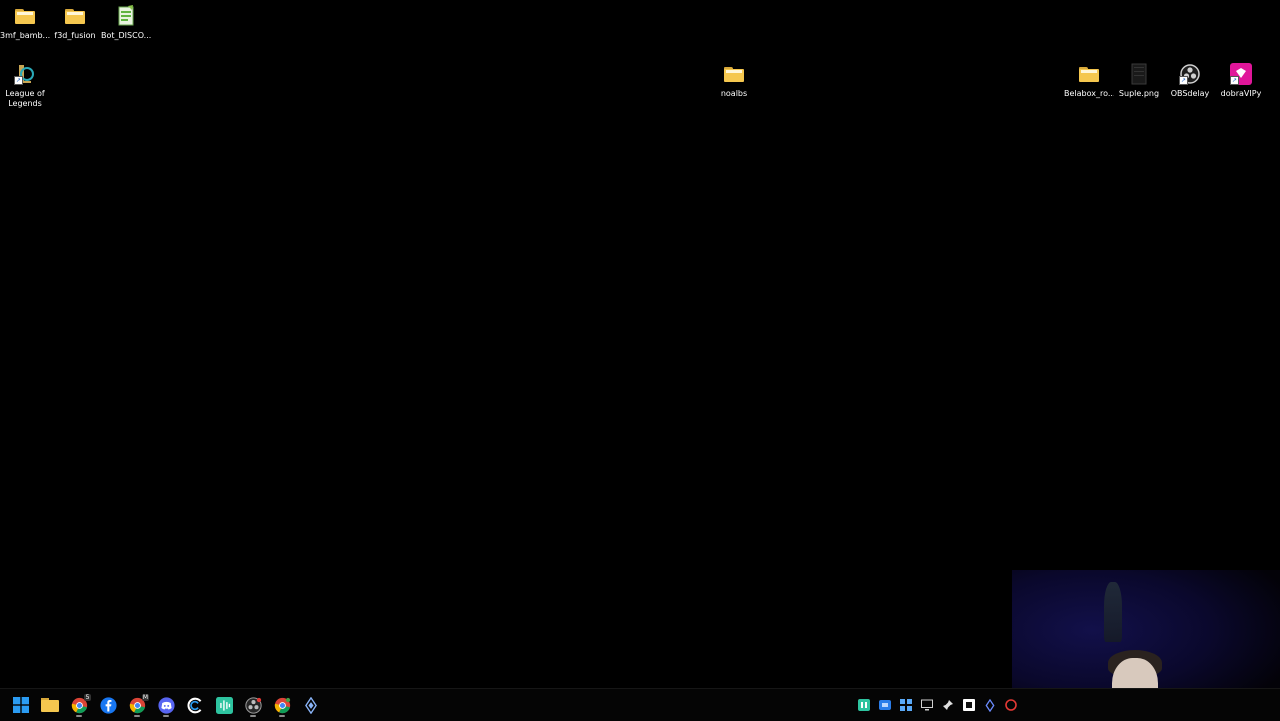 This screenshot has height=721, width=1280. What do you see at coordinates (25, 74) in the screenshot?
I see `league-of-legends-icon: ↗` at bounding box center [25, 74].